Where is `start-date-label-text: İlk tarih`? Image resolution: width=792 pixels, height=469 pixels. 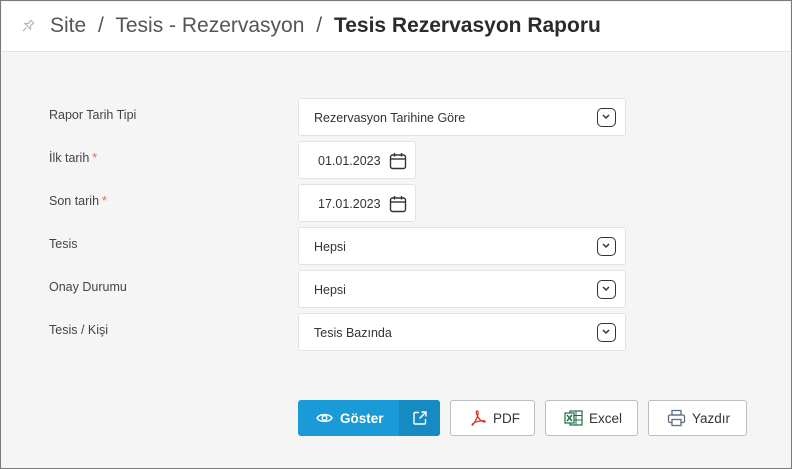
start-date-label-text: İlk tarih is located at coordinates (69, 158).